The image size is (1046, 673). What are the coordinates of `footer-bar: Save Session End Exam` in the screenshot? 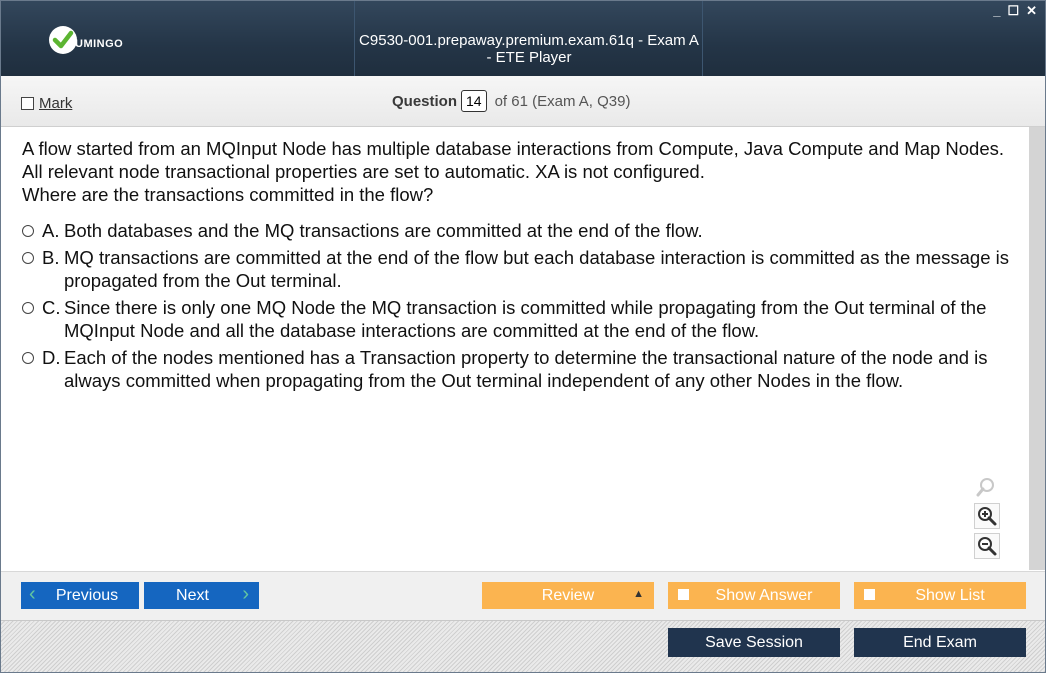 It's located at (523, 646).